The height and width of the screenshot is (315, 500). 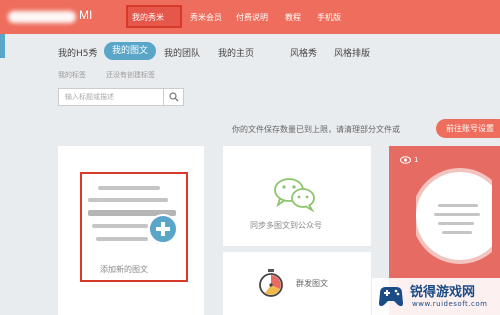 What do you see at coordinates (163, 229) in the screenshot?
I see `plus-icon` at bounding box center [163, 229].